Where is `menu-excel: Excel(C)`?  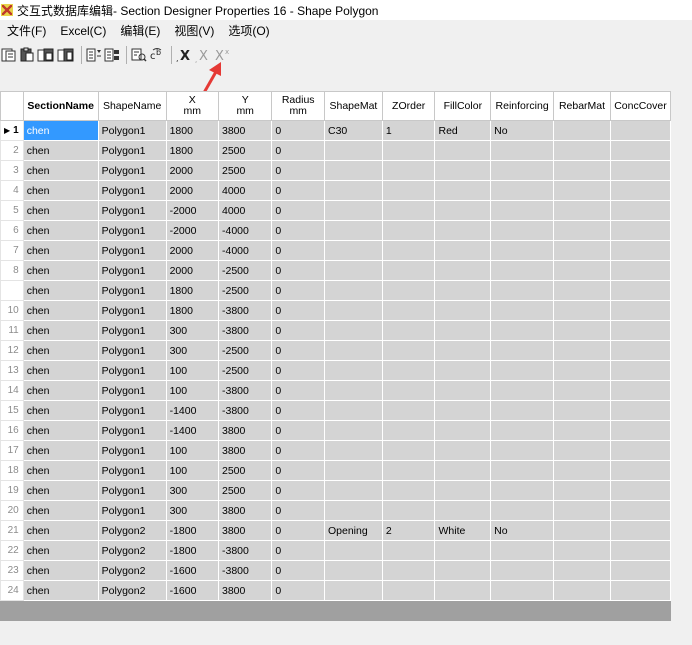
menu-excel: Excel(C) is located at coordinates (83, 31).